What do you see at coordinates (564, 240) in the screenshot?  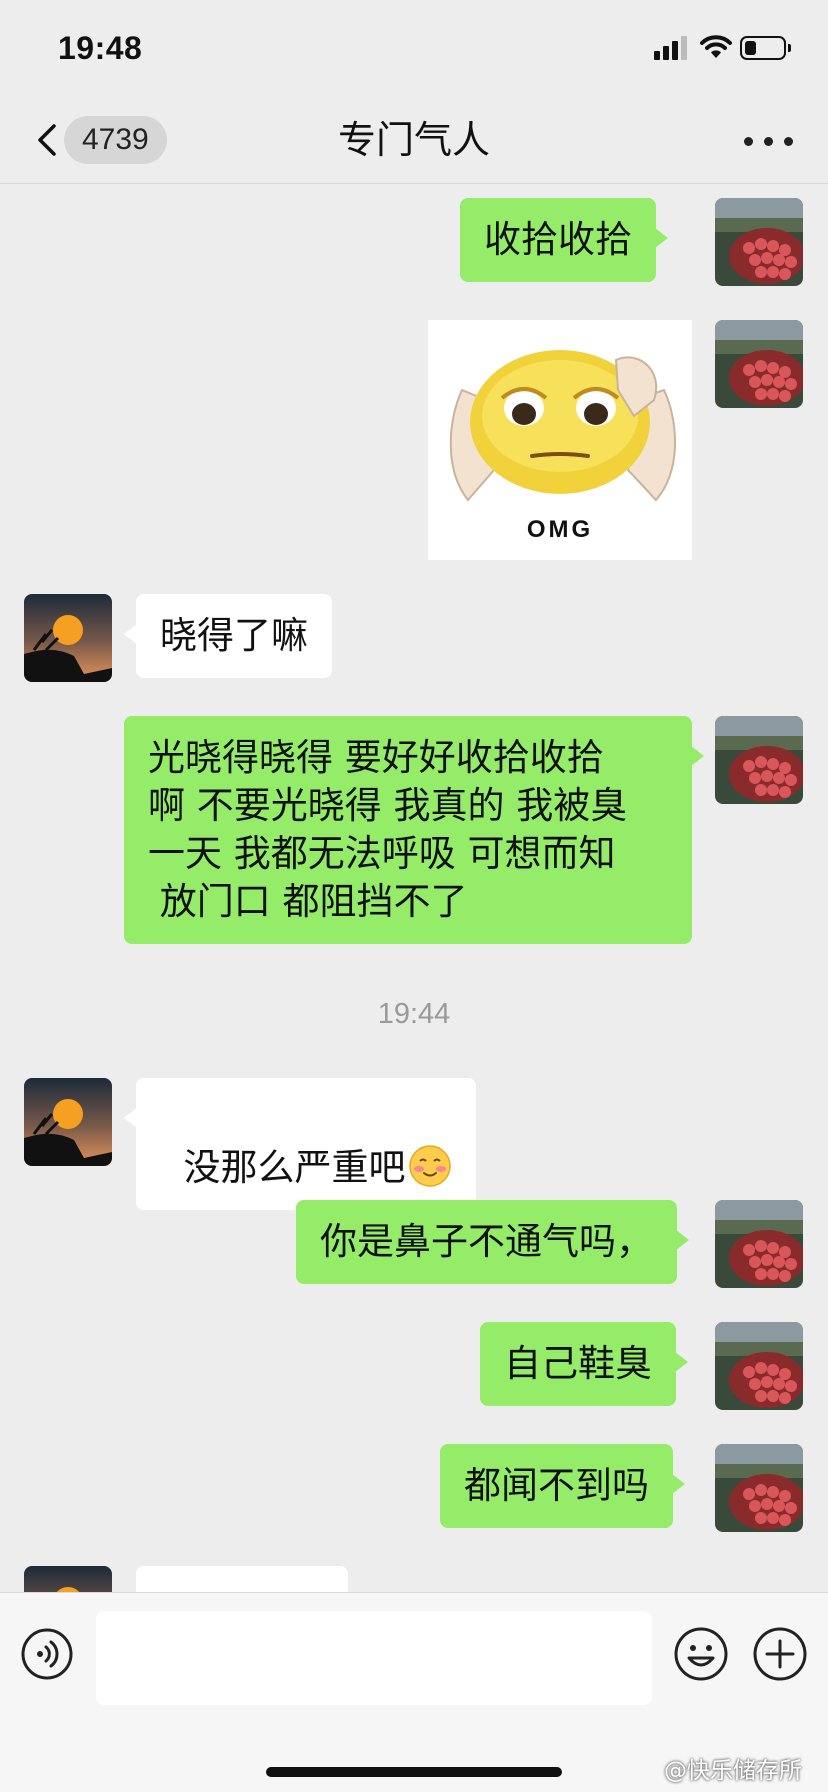 I see `message-bubble-sent: 收拾收拾` at bounding box center [564, 240].